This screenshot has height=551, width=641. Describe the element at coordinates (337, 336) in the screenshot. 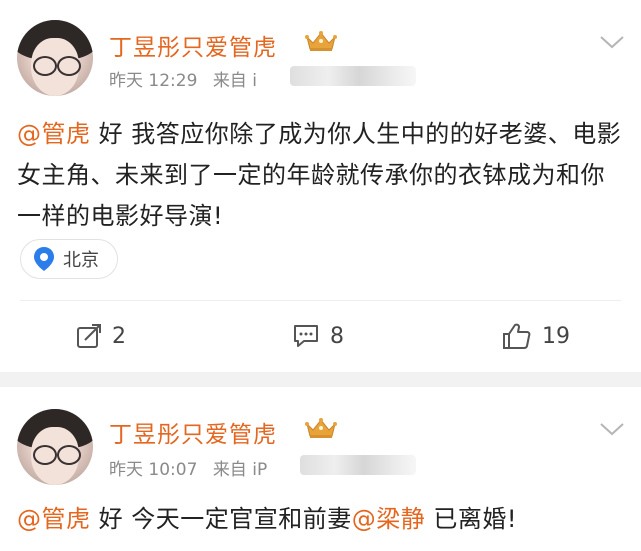

I see `comment-count: 8` at that location.